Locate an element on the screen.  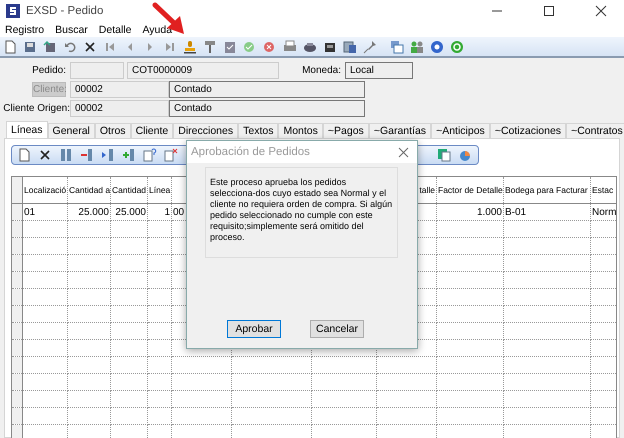
reject-icon is located at coordinates (270, 47).